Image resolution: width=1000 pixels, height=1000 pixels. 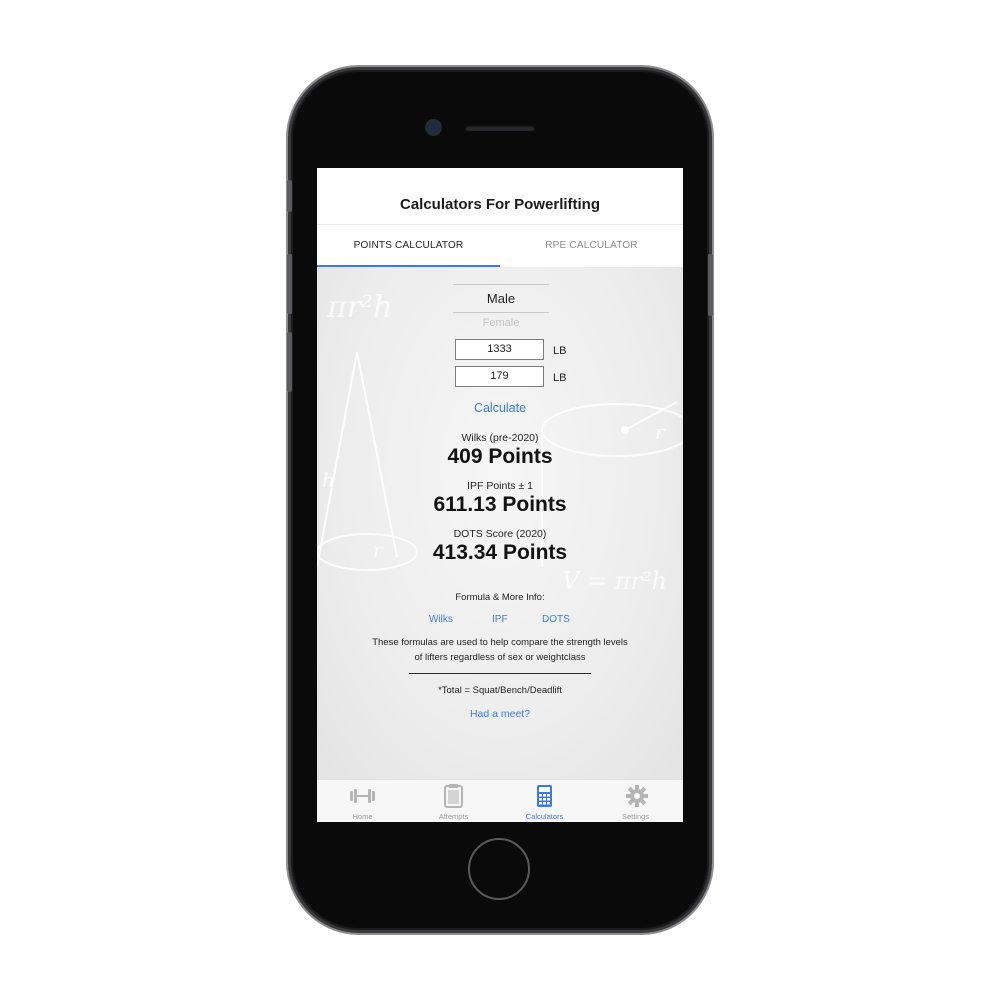 I want to click on segment-tabs: POINTS CALCULATOR RPE CALCULATOR, so click(x=500, y=246).